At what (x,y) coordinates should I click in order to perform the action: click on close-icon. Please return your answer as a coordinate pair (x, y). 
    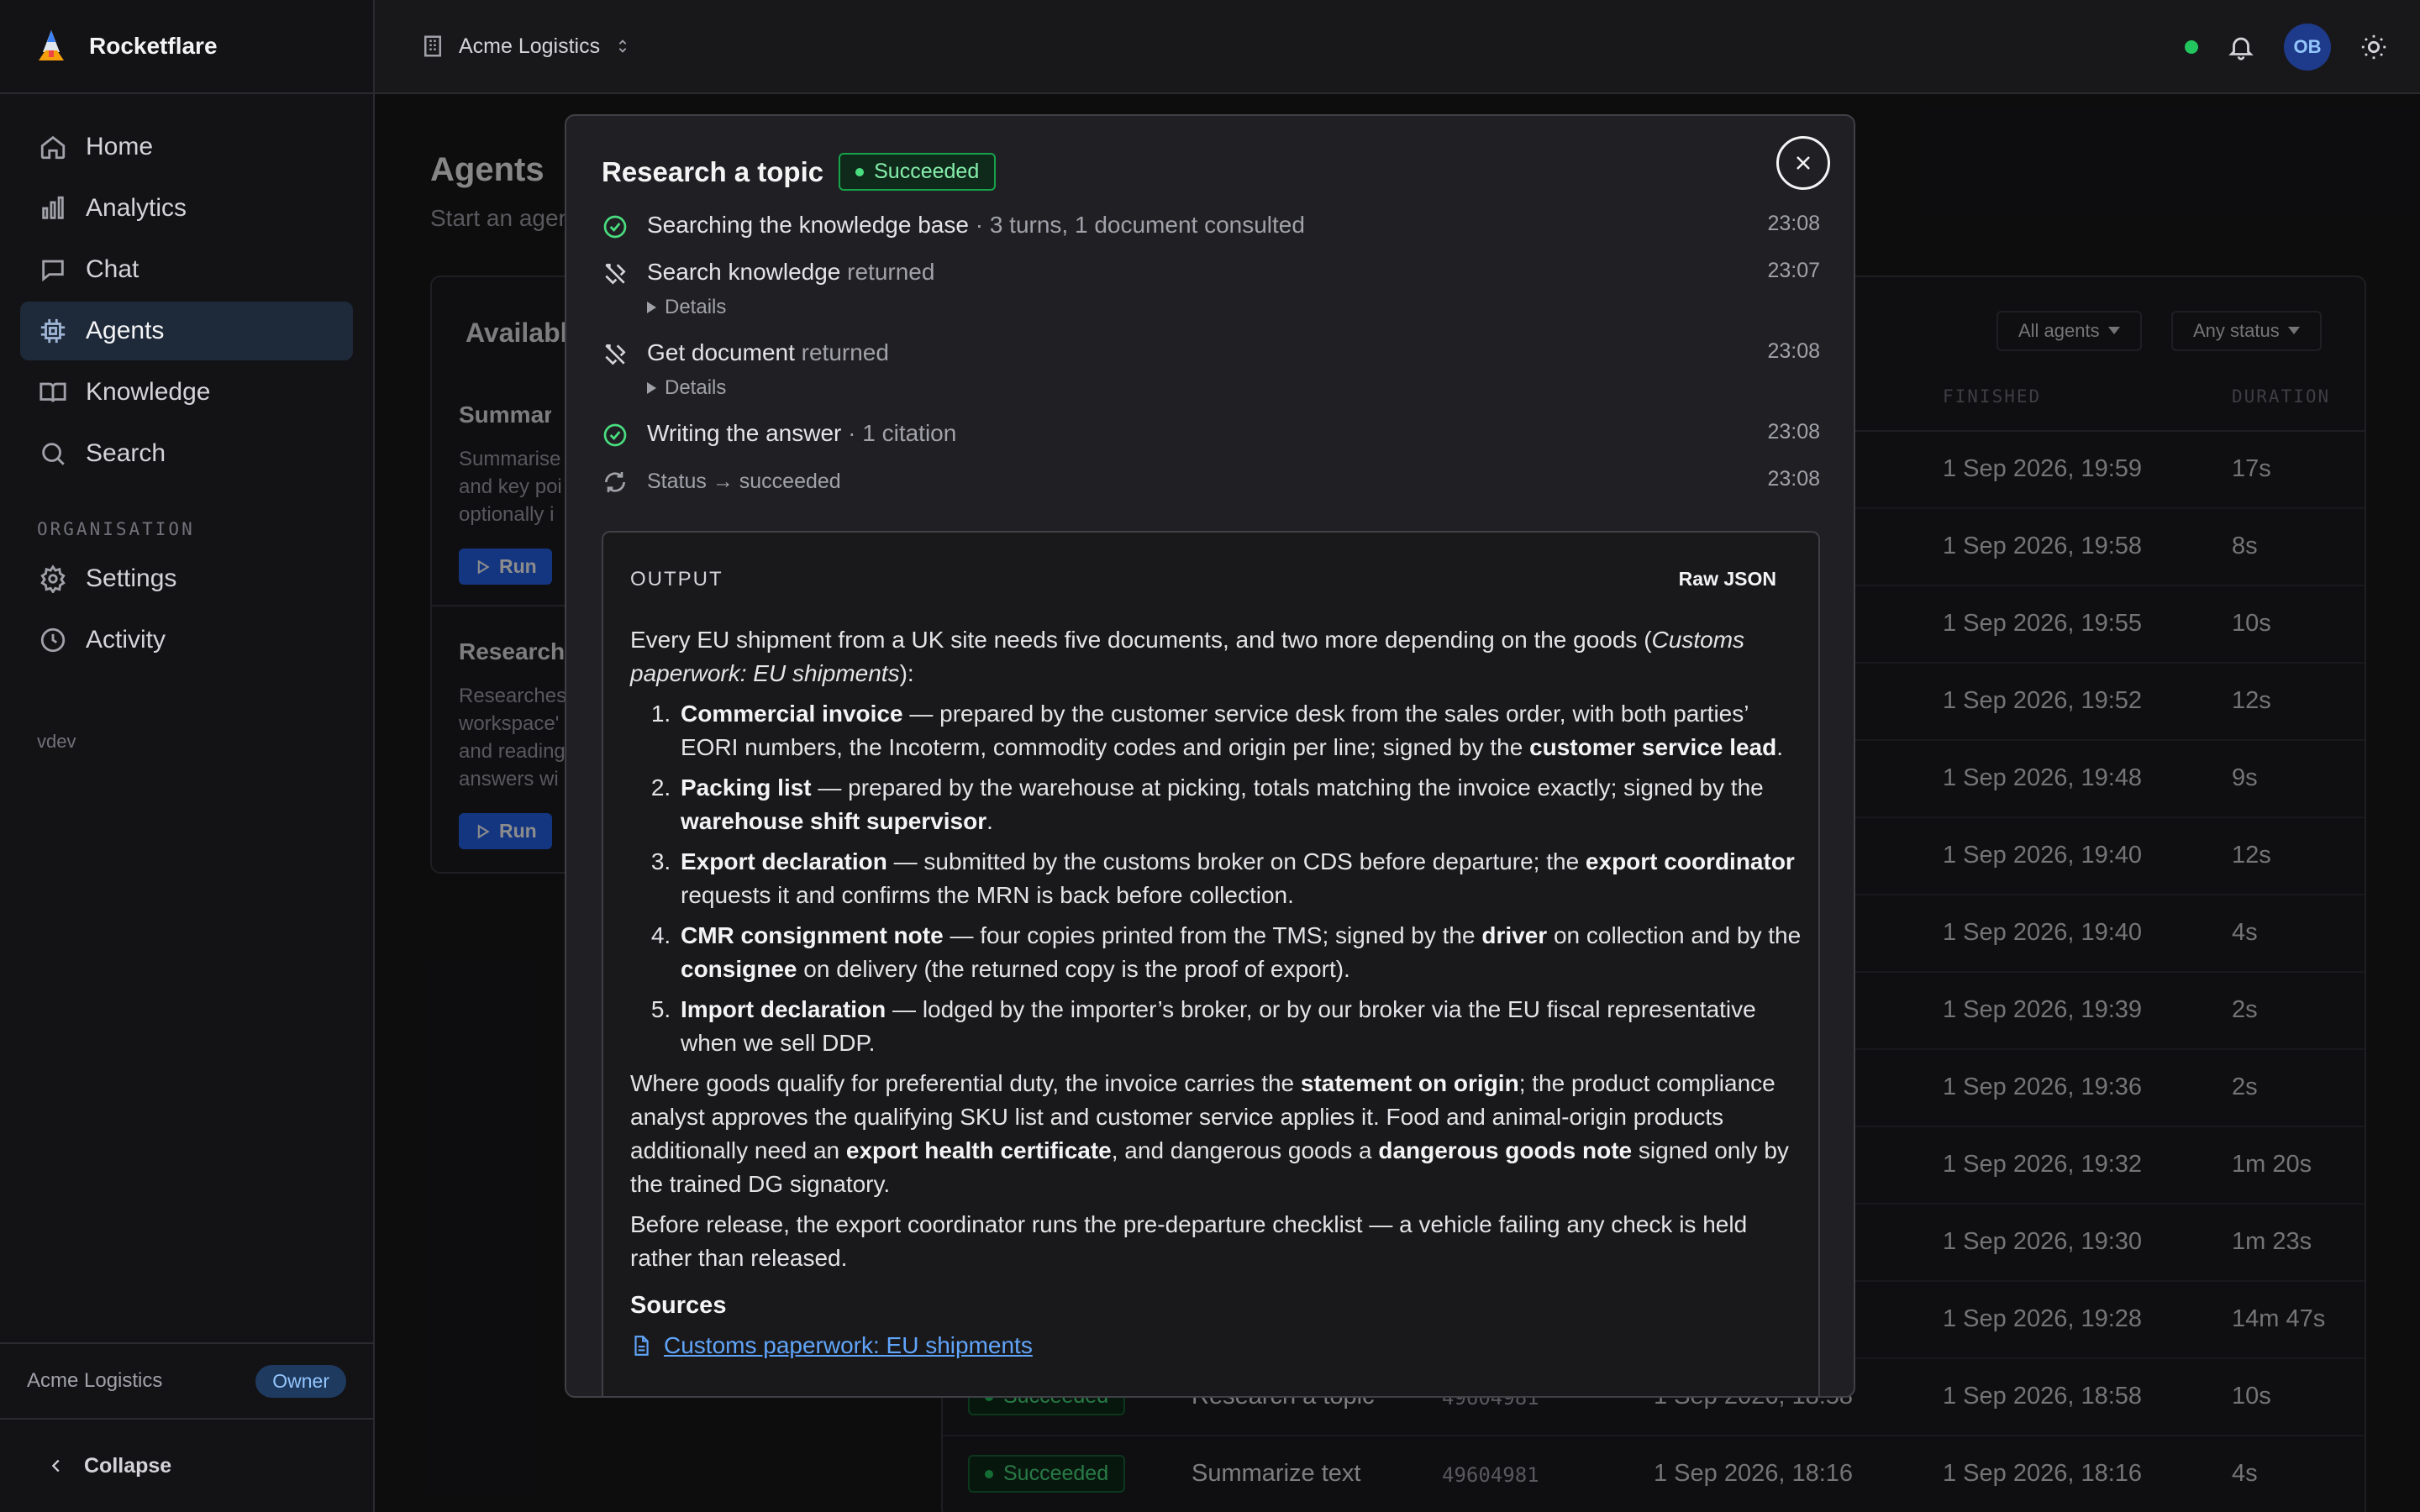
    Looking at the image, I should click on (1803, 163).